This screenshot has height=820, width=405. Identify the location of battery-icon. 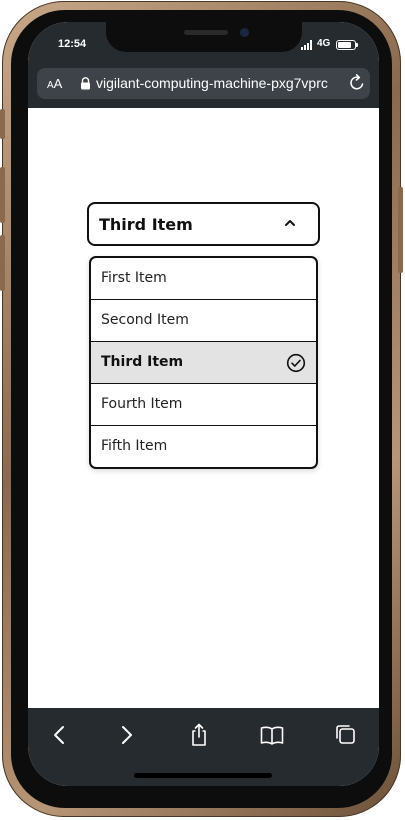
(347, 45).